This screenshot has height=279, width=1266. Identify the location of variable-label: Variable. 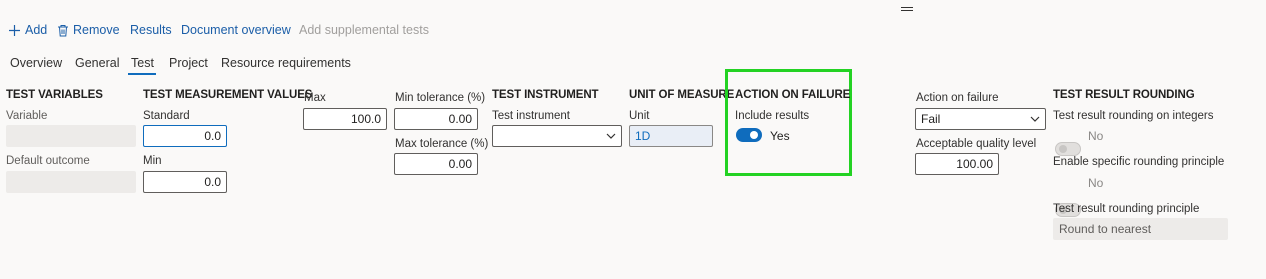
(27, 116).